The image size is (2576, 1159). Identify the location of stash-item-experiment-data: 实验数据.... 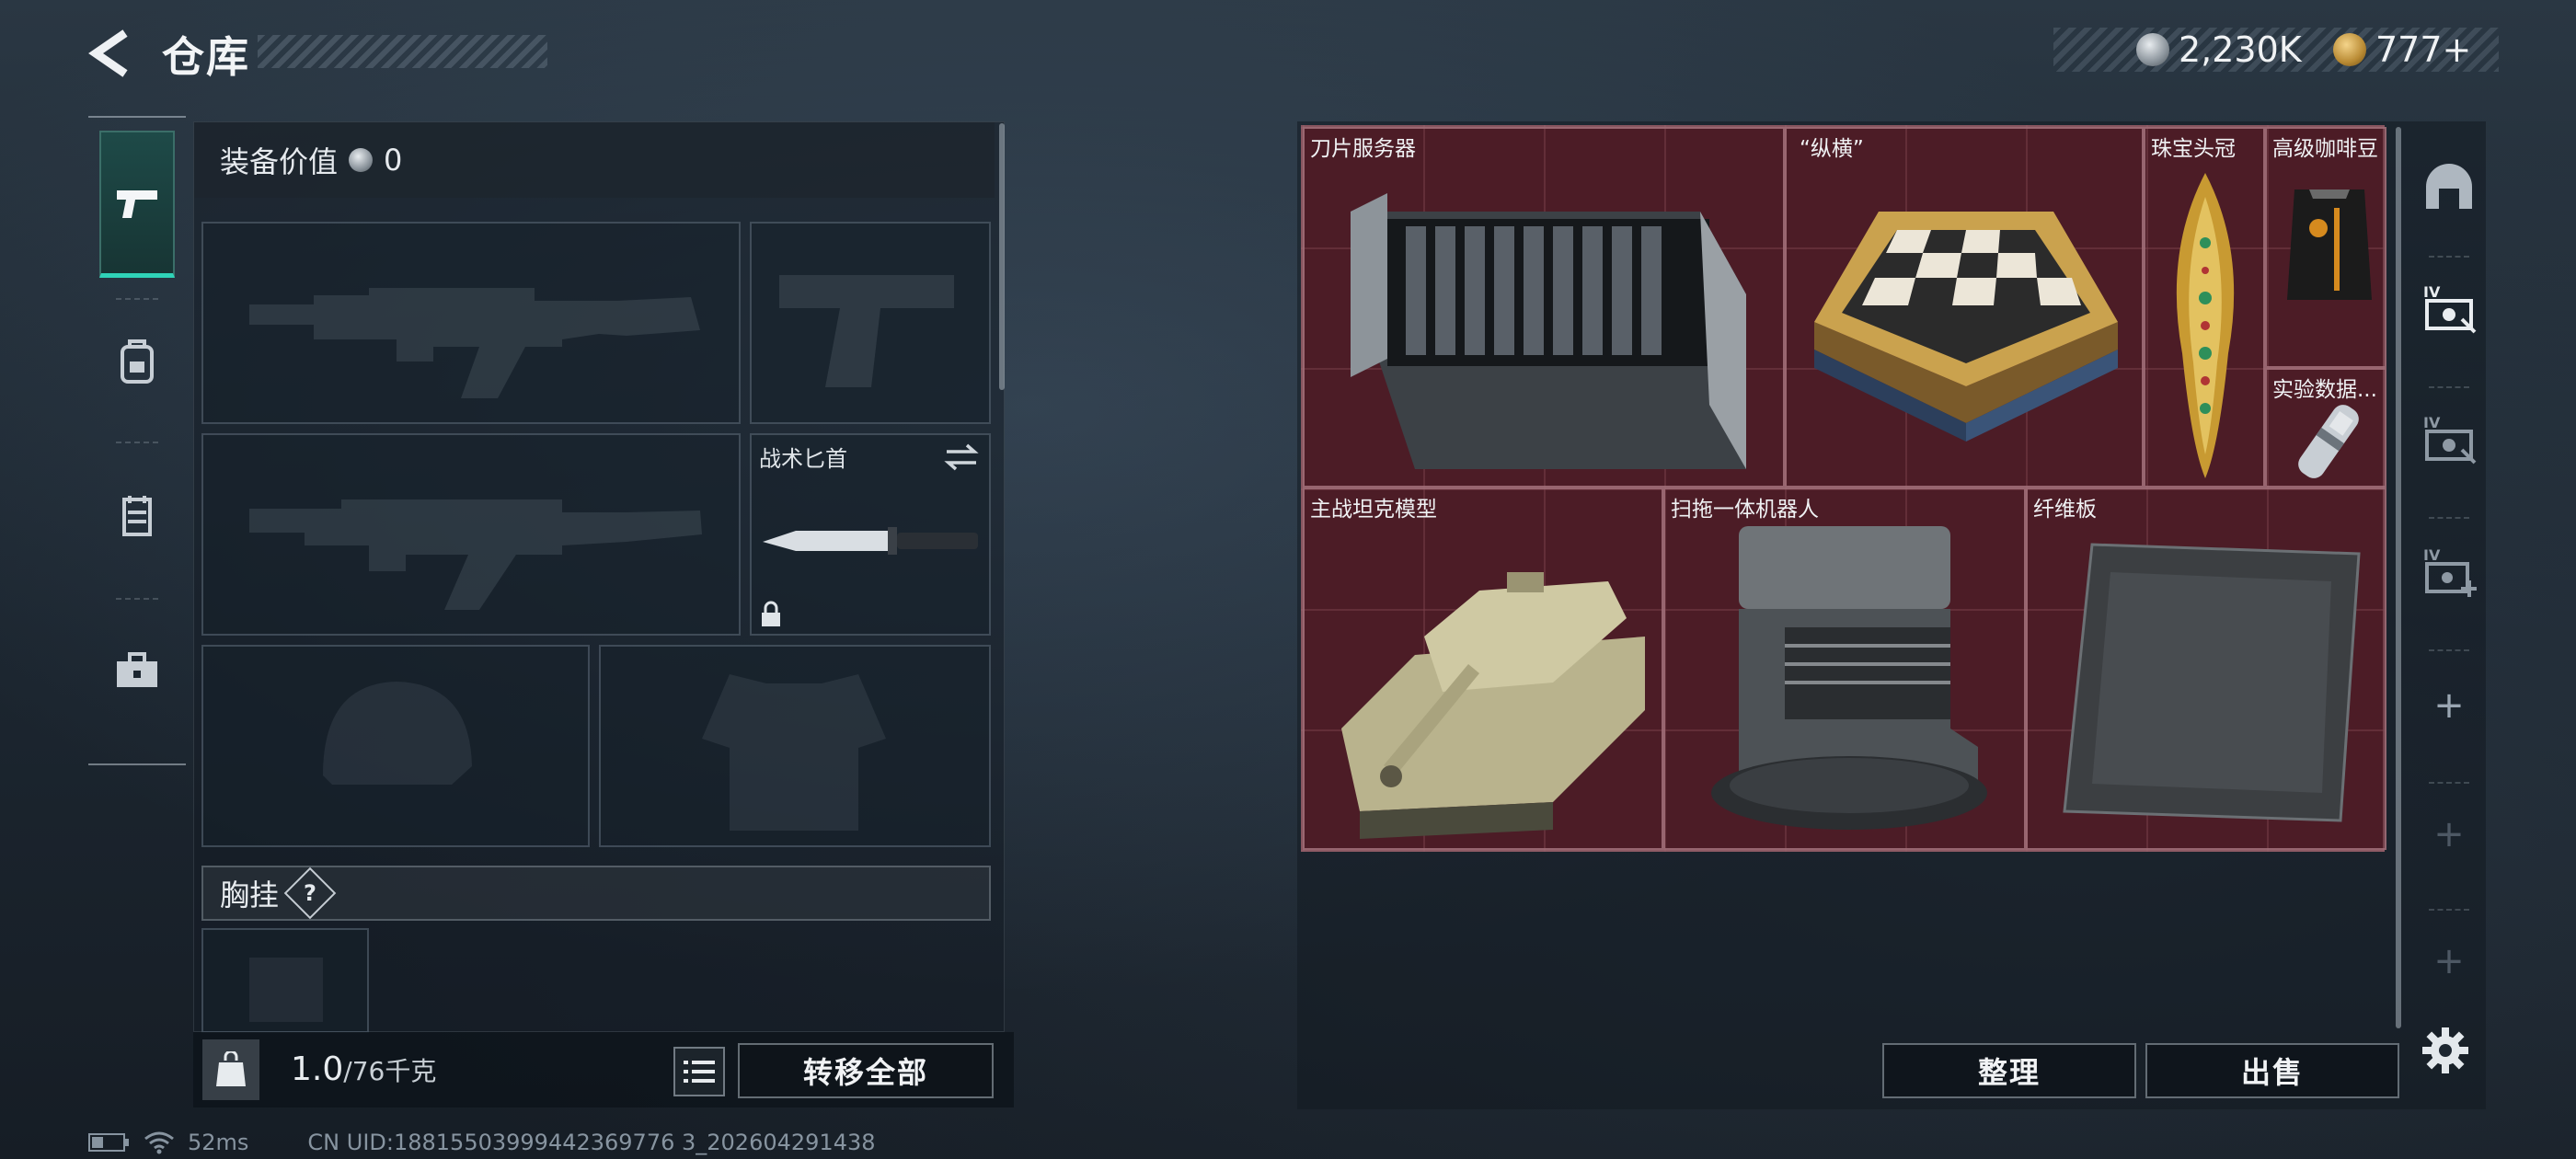
(2325, 428).